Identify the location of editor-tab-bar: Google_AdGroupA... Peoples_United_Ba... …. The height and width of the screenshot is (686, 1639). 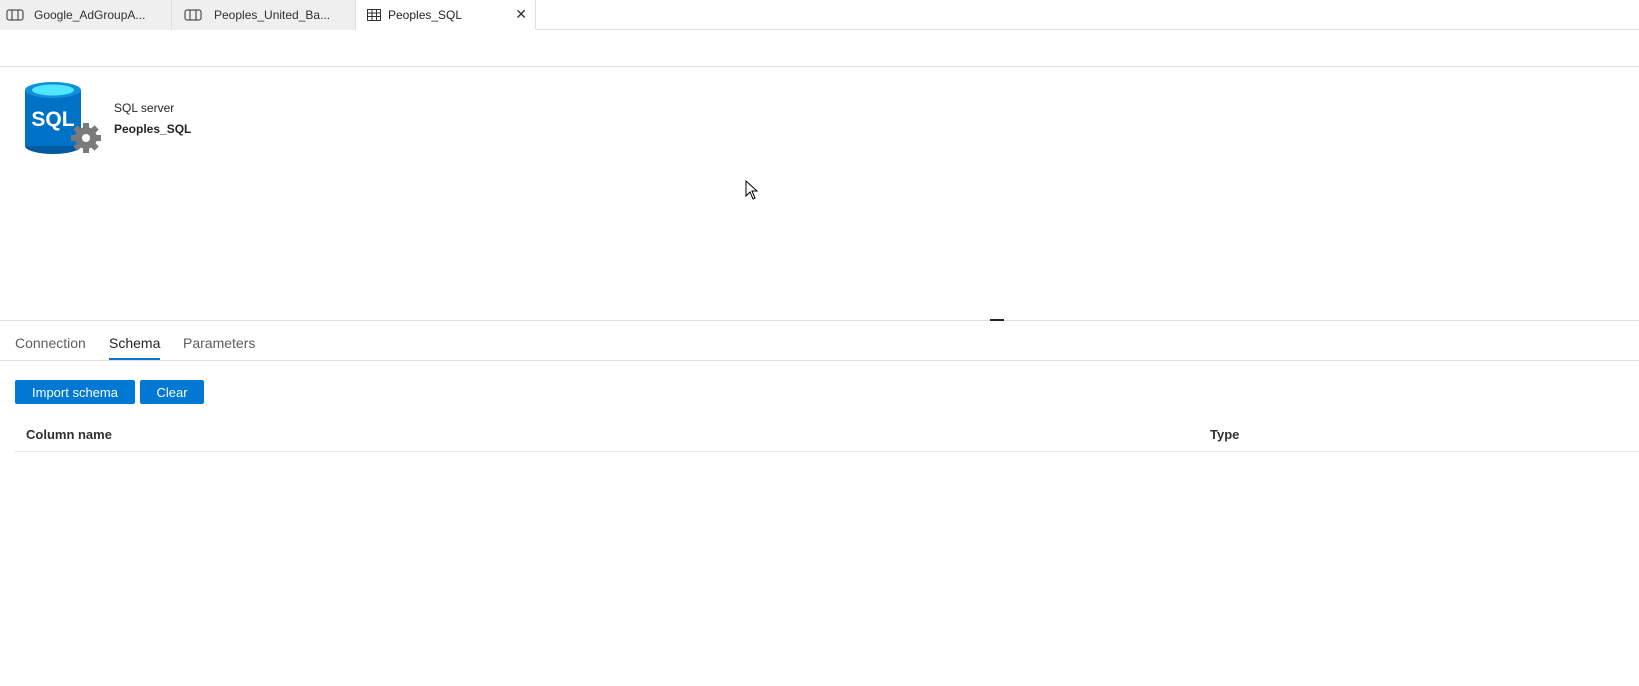
(819, 15).